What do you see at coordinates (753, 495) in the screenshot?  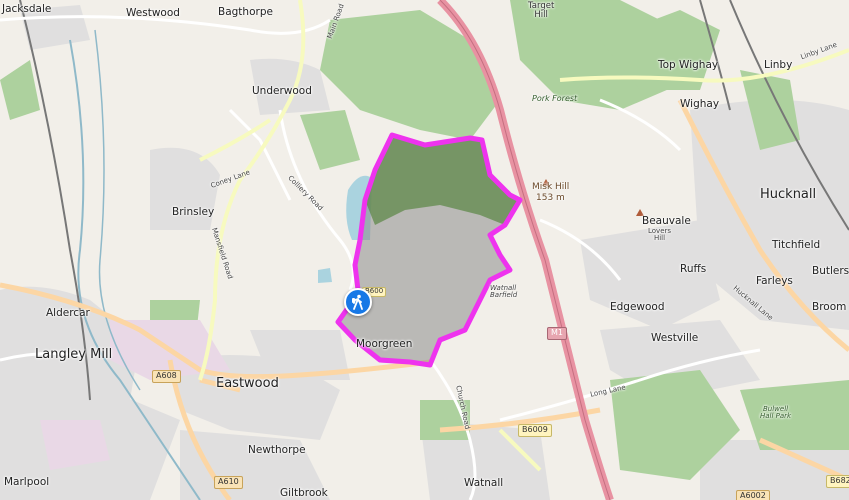 I see `road-ref-a6002: A6002` at bounding box center [753, 495].